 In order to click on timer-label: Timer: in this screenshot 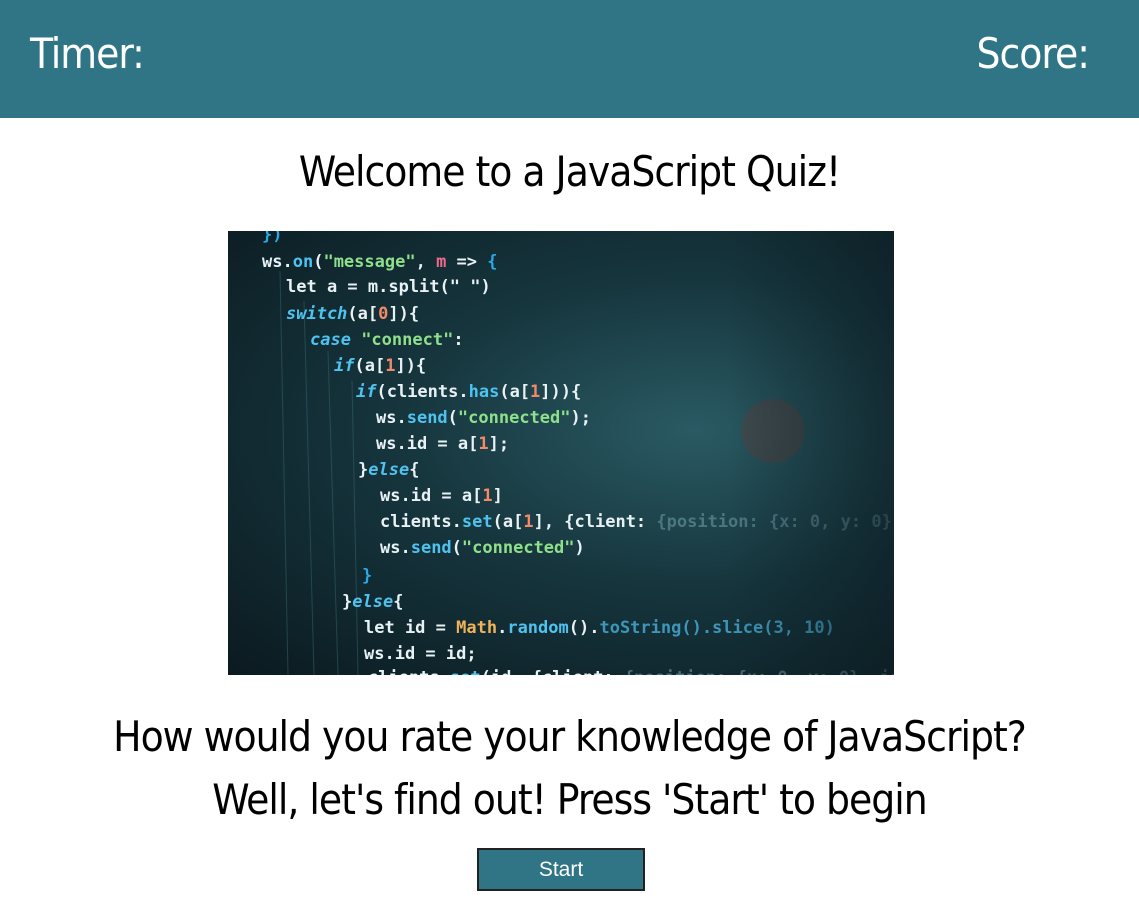, I will do `click(87, 53)`.